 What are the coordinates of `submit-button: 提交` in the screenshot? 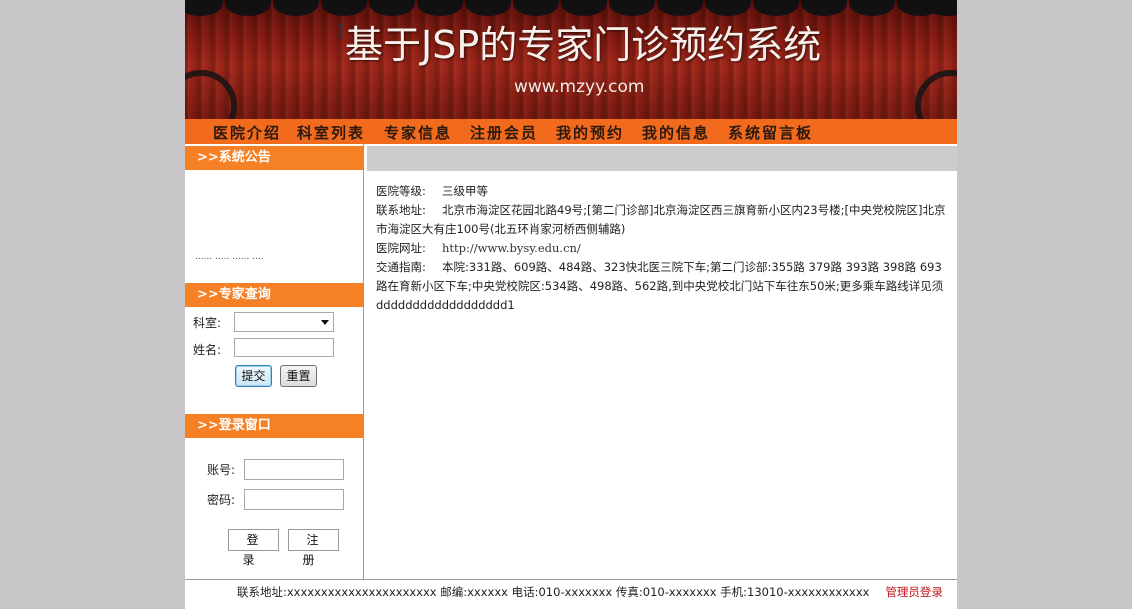 It's located at (253, 376).